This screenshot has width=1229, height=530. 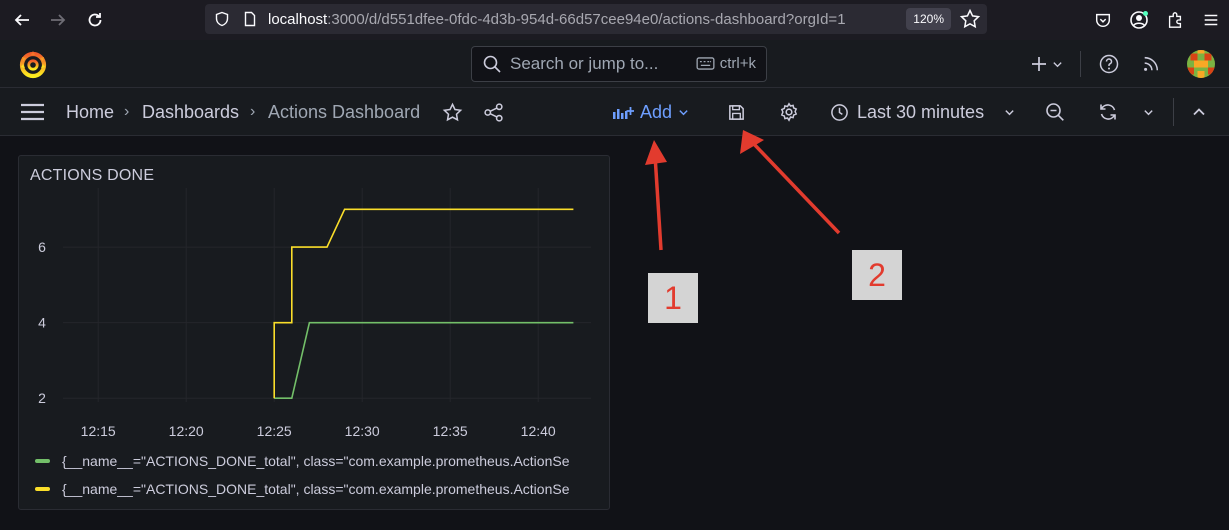 I want to click on annotation-label-1: 1, so click(x=673, y=298).